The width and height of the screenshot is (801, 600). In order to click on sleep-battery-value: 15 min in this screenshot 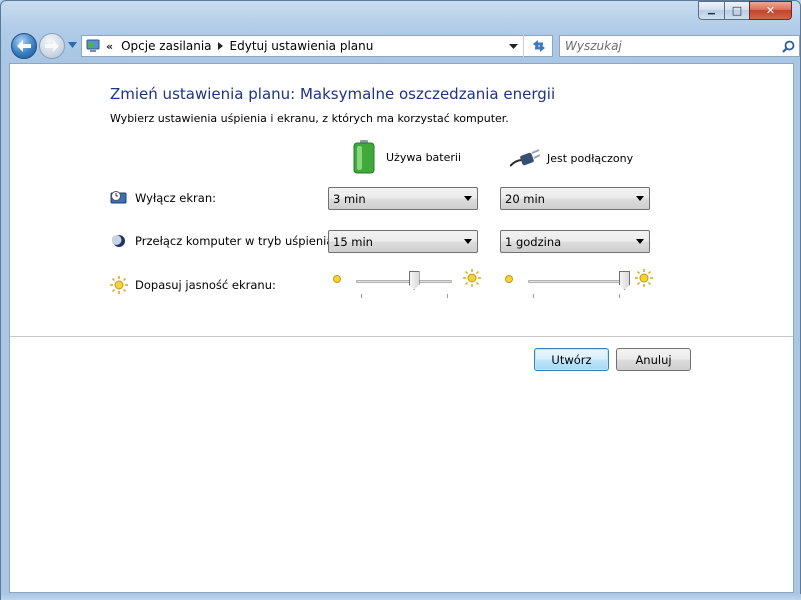, I will do `click(353, 241)`.